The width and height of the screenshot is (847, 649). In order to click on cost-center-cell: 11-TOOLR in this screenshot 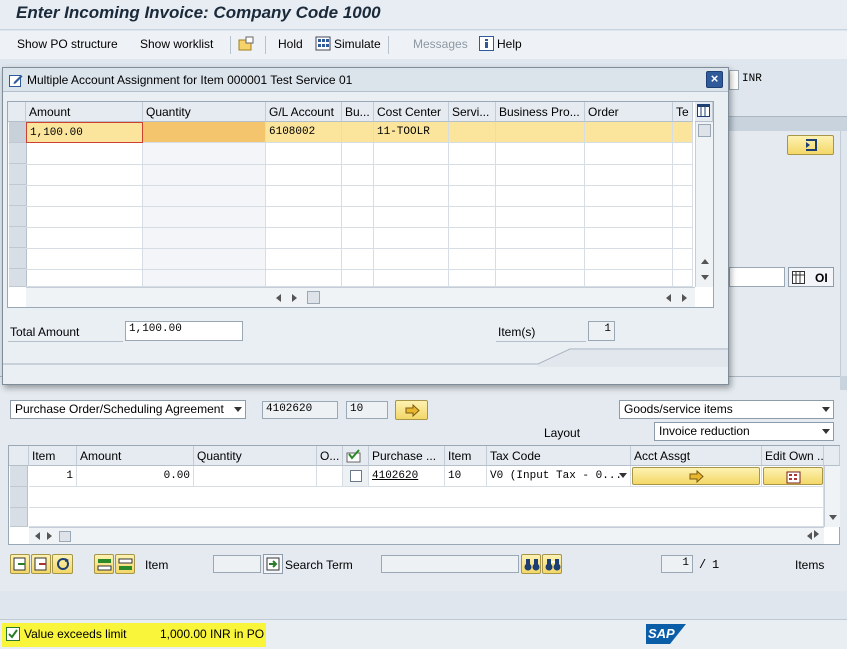, I will do `click(411, 132)`.